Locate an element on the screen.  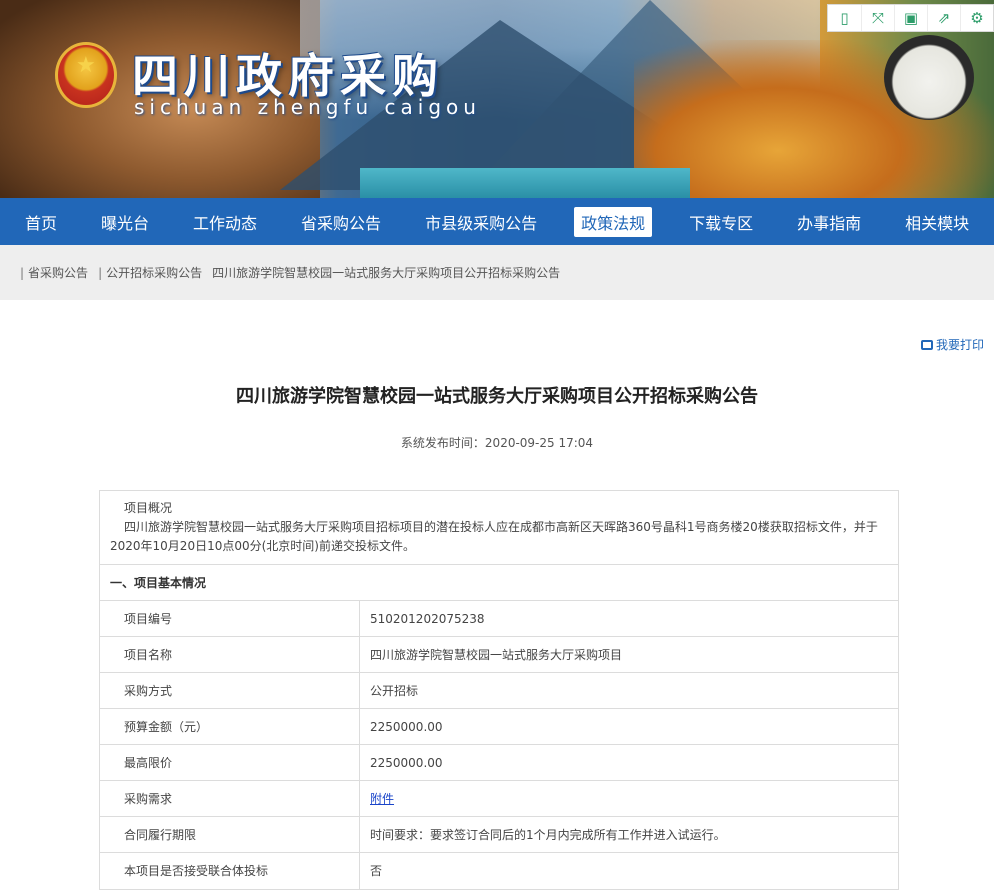
bookmark-icon: ▯ is located at coordinates (844, 18).